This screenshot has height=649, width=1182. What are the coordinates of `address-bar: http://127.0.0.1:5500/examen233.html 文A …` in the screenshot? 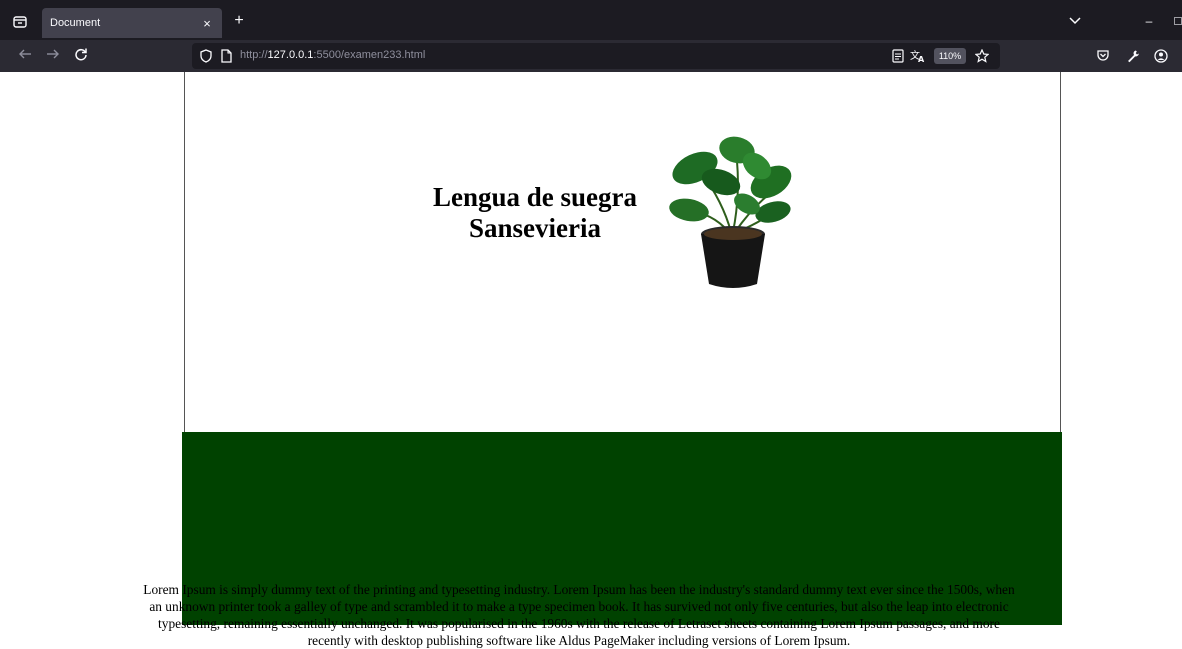 It's located at (596, 56).